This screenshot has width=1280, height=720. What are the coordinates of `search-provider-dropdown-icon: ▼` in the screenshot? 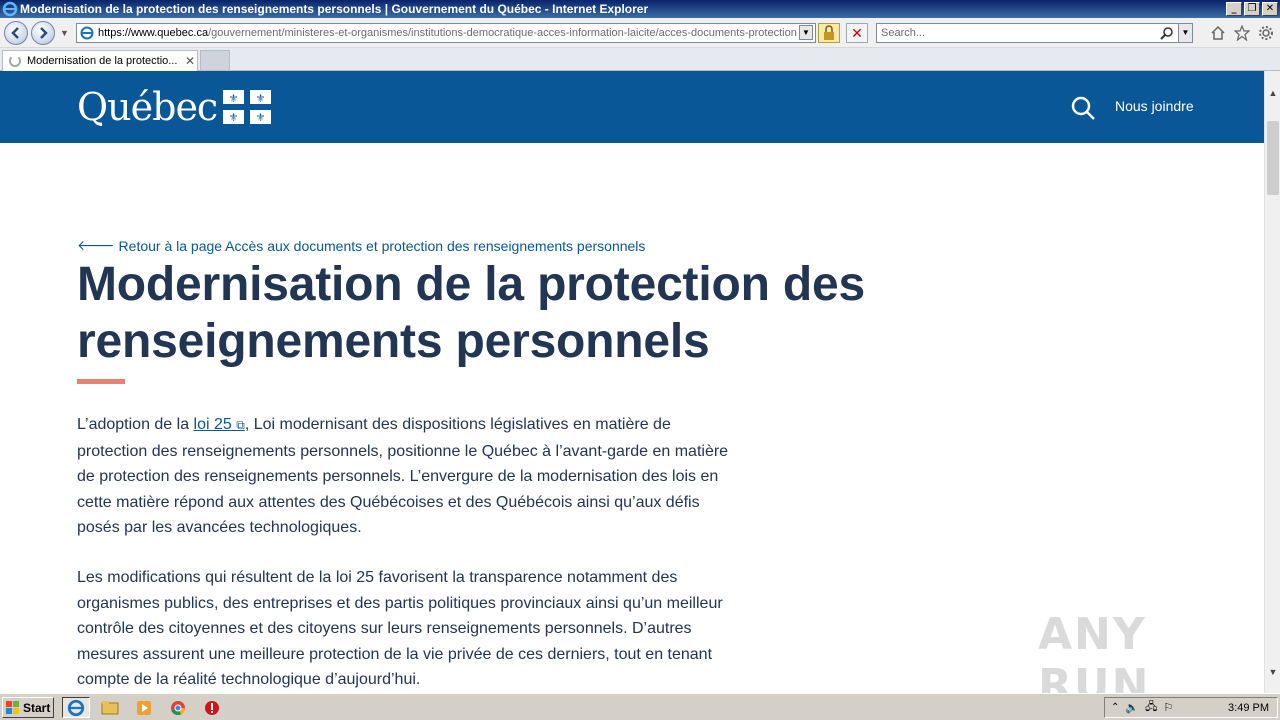 It's located at (1185, 33).